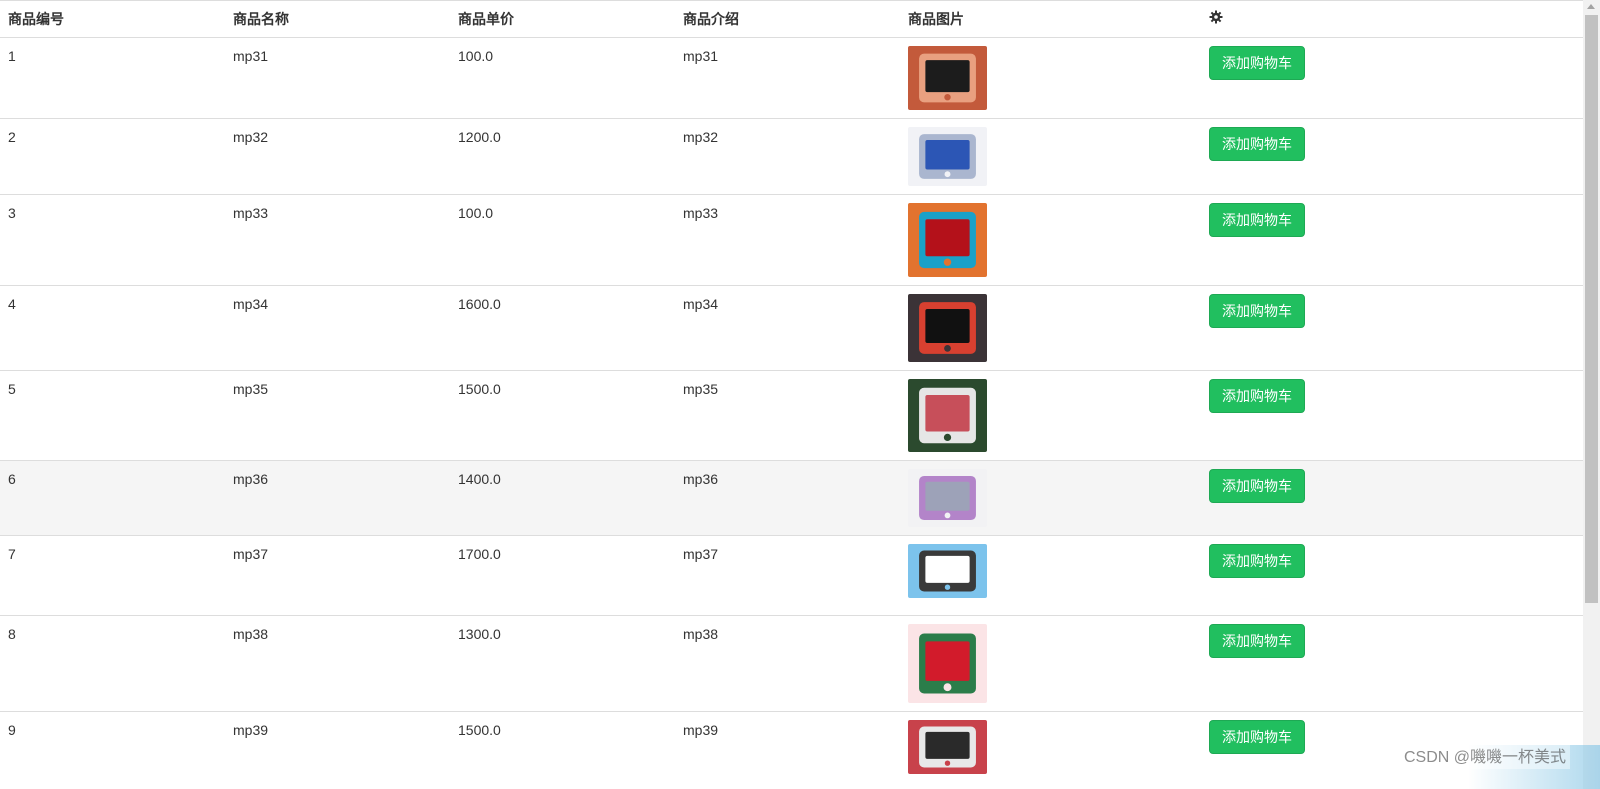 This screenshot has width=1600, height=789. I want to click on product-description-cell: mp34, so click(787, 328).